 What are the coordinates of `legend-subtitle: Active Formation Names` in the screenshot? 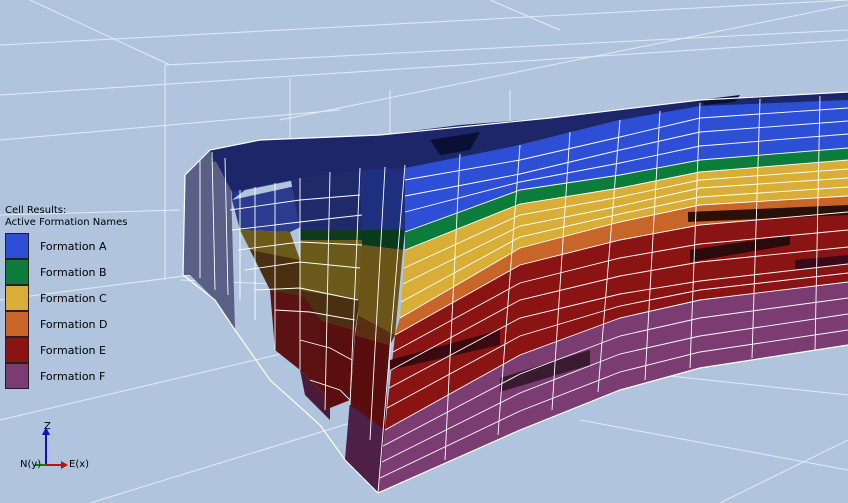 It's located at (66, 222).